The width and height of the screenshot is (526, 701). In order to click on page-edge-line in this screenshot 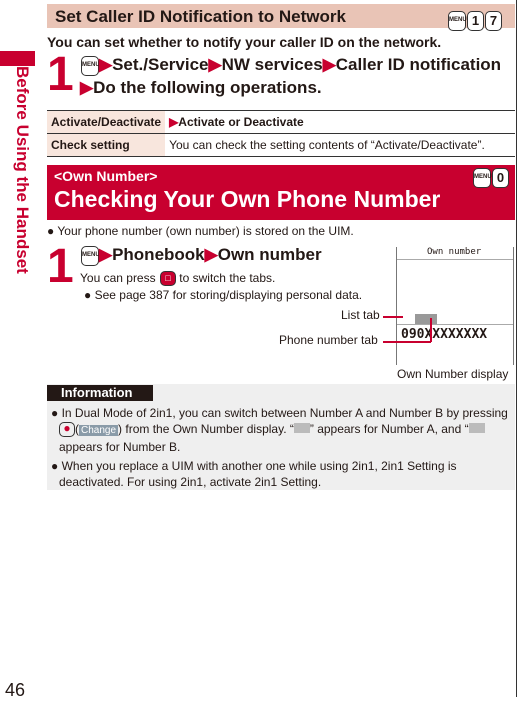, I will do `click(516, 348)`.